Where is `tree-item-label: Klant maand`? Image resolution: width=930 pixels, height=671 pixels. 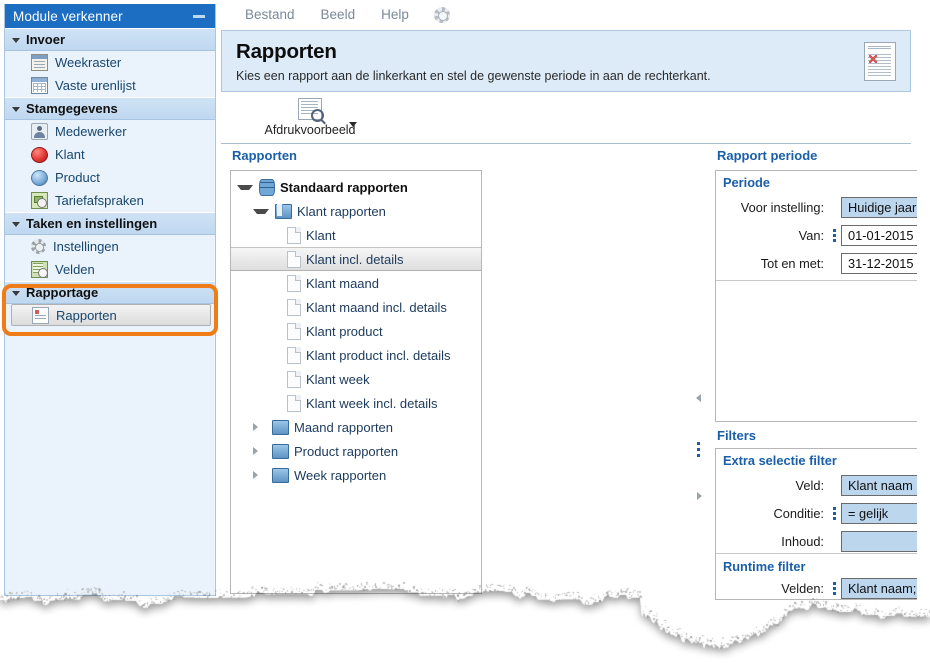
tree-item-label: Klant maand is located at coordinates (342, 283).